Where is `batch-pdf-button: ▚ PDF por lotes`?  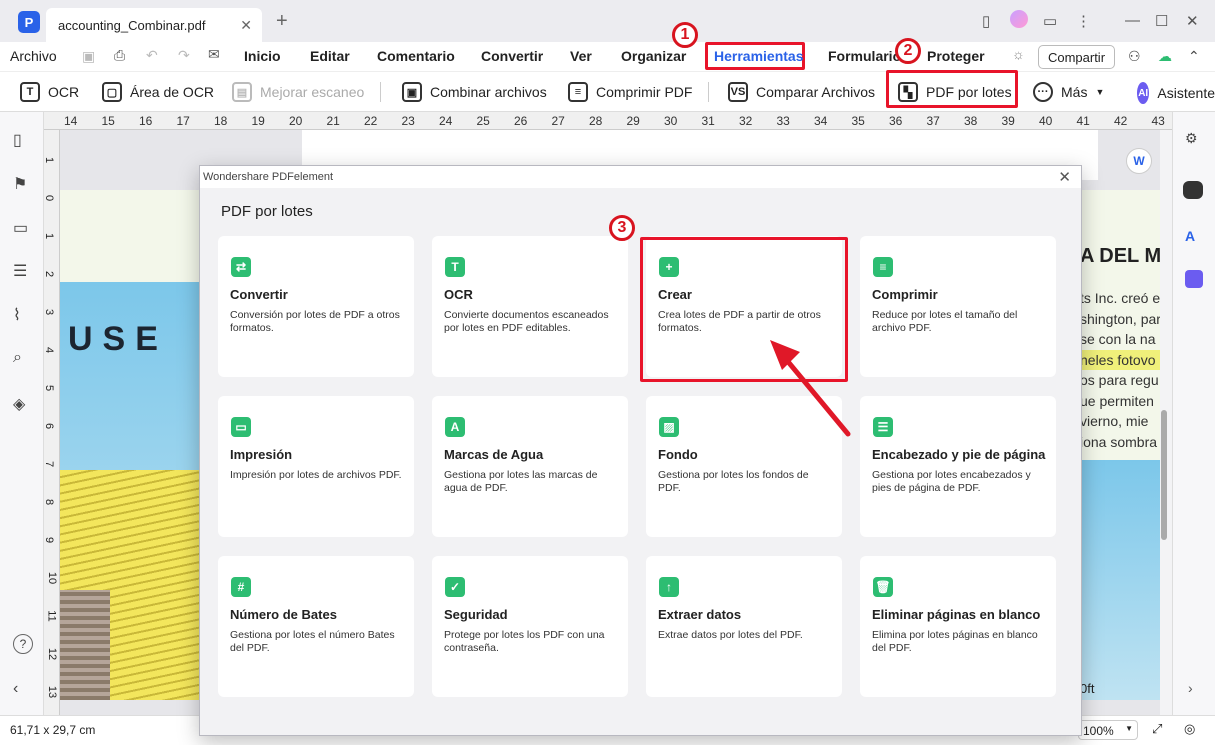 batch-pdf-button: ▚ PDF por lotes is located at coordinates (955, 92).